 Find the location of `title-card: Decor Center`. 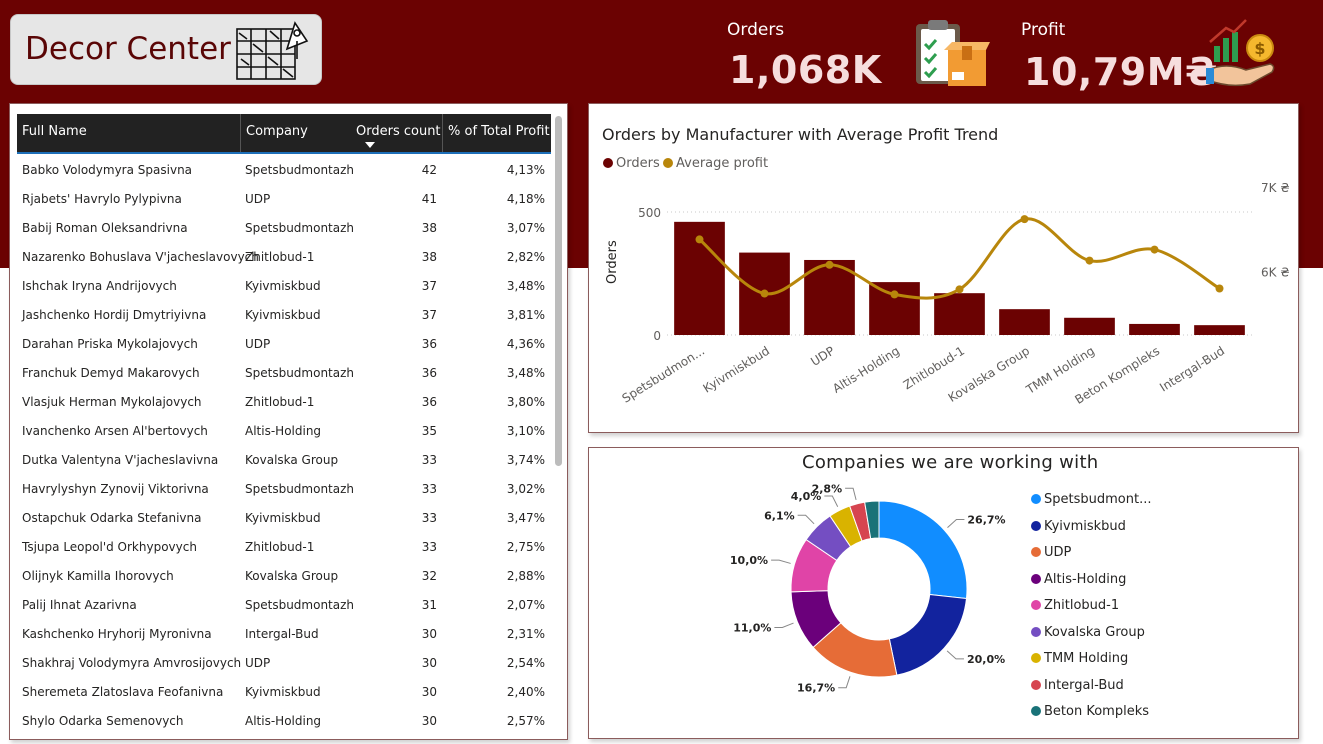

title-card: Decor Center is located at coordinates (166, 49).